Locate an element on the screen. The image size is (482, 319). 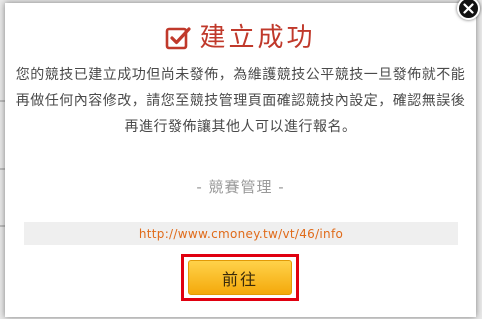
dialog-header: 建立成功 is located at coordinates (240, 38).